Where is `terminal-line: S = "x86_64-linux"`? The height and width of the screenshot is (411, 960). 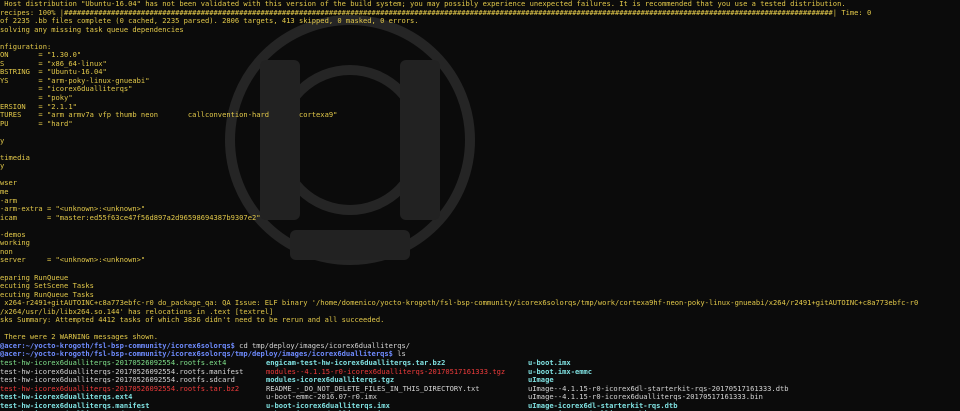 terminal-line: S = "x86_64-linux" is located at coordinates (480, 64).